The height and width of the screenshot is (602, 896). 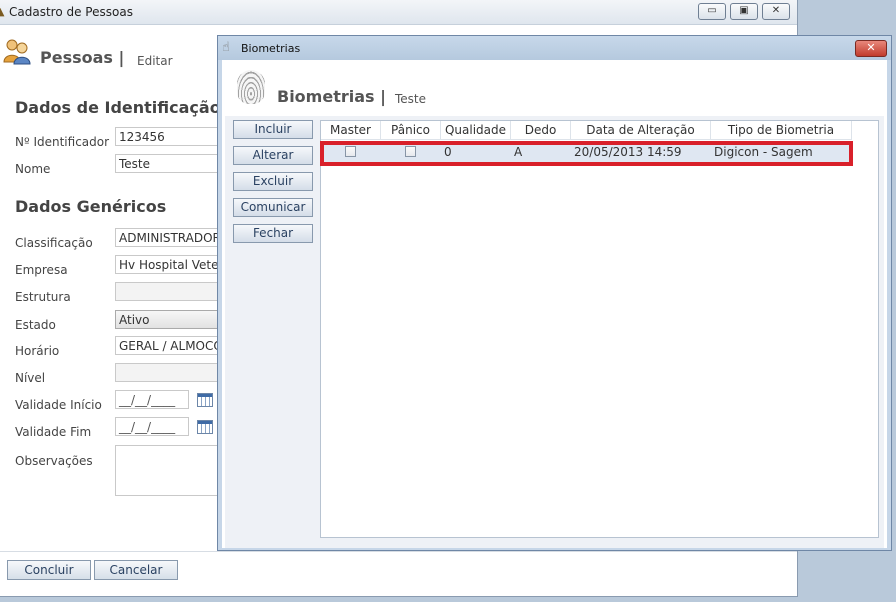 I want to click on validade-inicio-label: Validade Início, so click(x=58, y=405).